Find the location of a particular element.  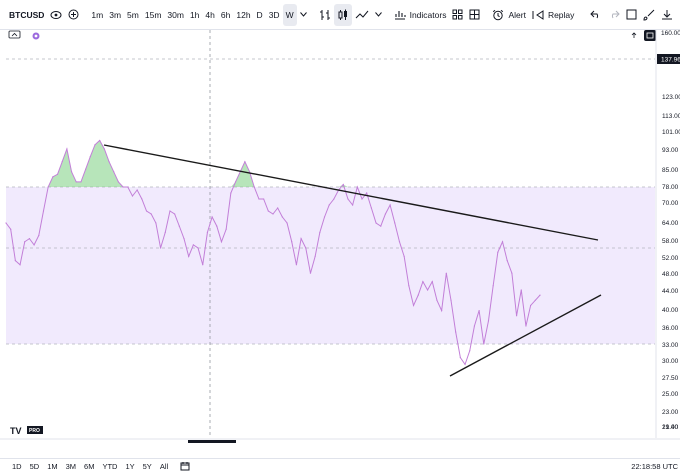

replay-icon is located at coordinates (538, 14).